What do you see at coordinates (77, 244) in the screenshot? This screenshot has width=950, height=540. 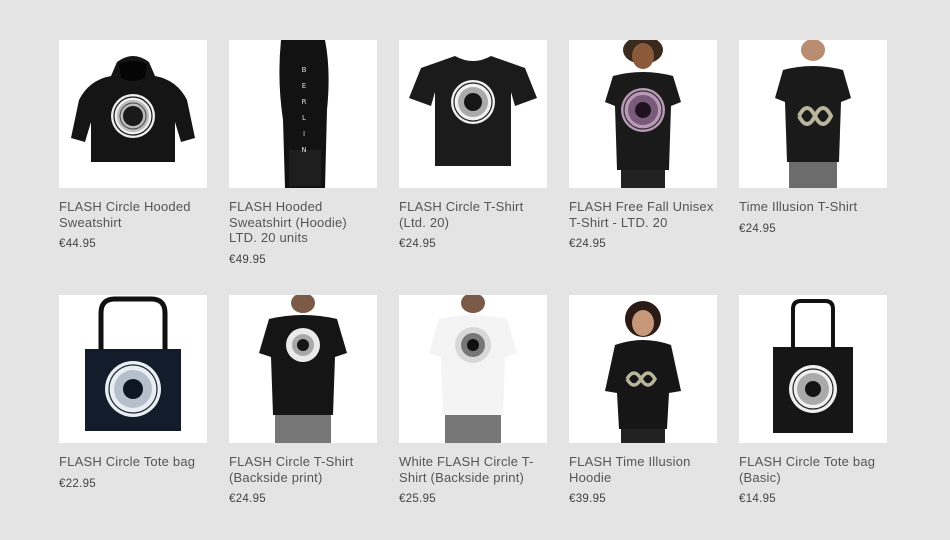 I see `product-price: €44.95` at bounding box center [77, 244].